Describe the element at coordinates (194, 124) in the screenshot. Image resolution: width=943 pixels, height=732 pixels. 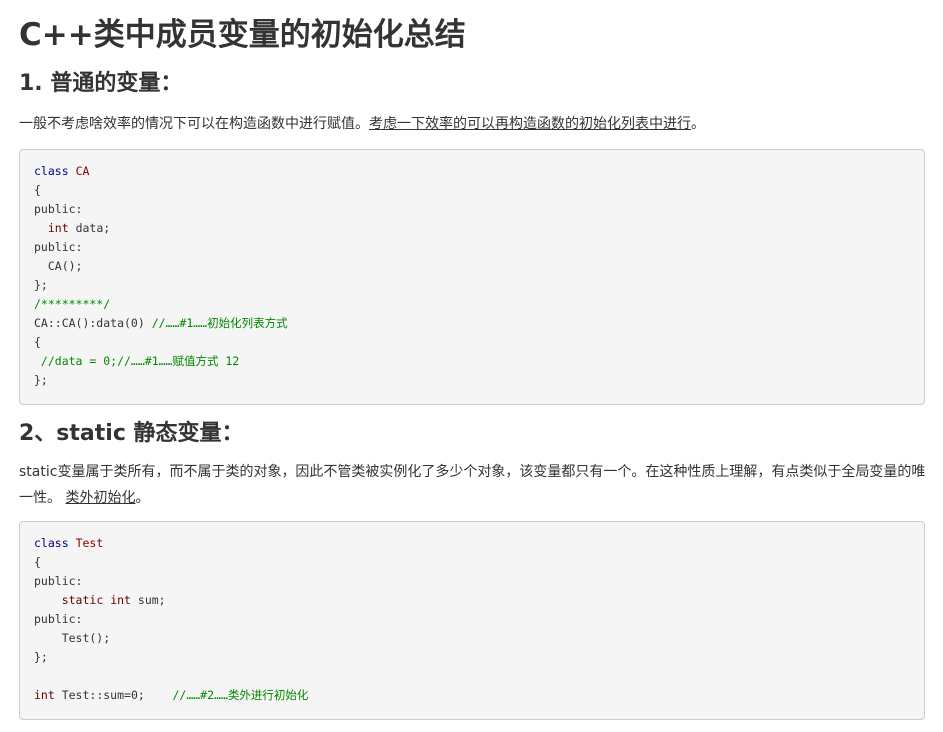
I see `section1-text: 一般不考虑啥效率的情况下可以在构造函数中进行赋值。` at that location.